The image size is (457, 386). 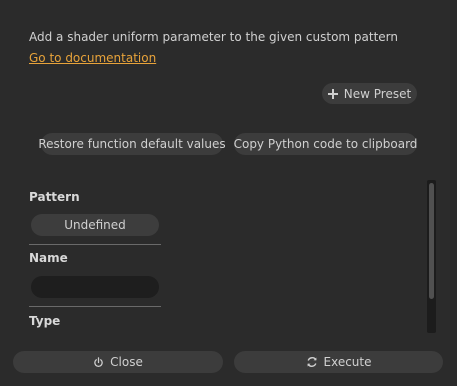 What do you see at coordinates (311, 362) in the screenshot?
I see `refresh-icon` at bounding box center [311, 362].